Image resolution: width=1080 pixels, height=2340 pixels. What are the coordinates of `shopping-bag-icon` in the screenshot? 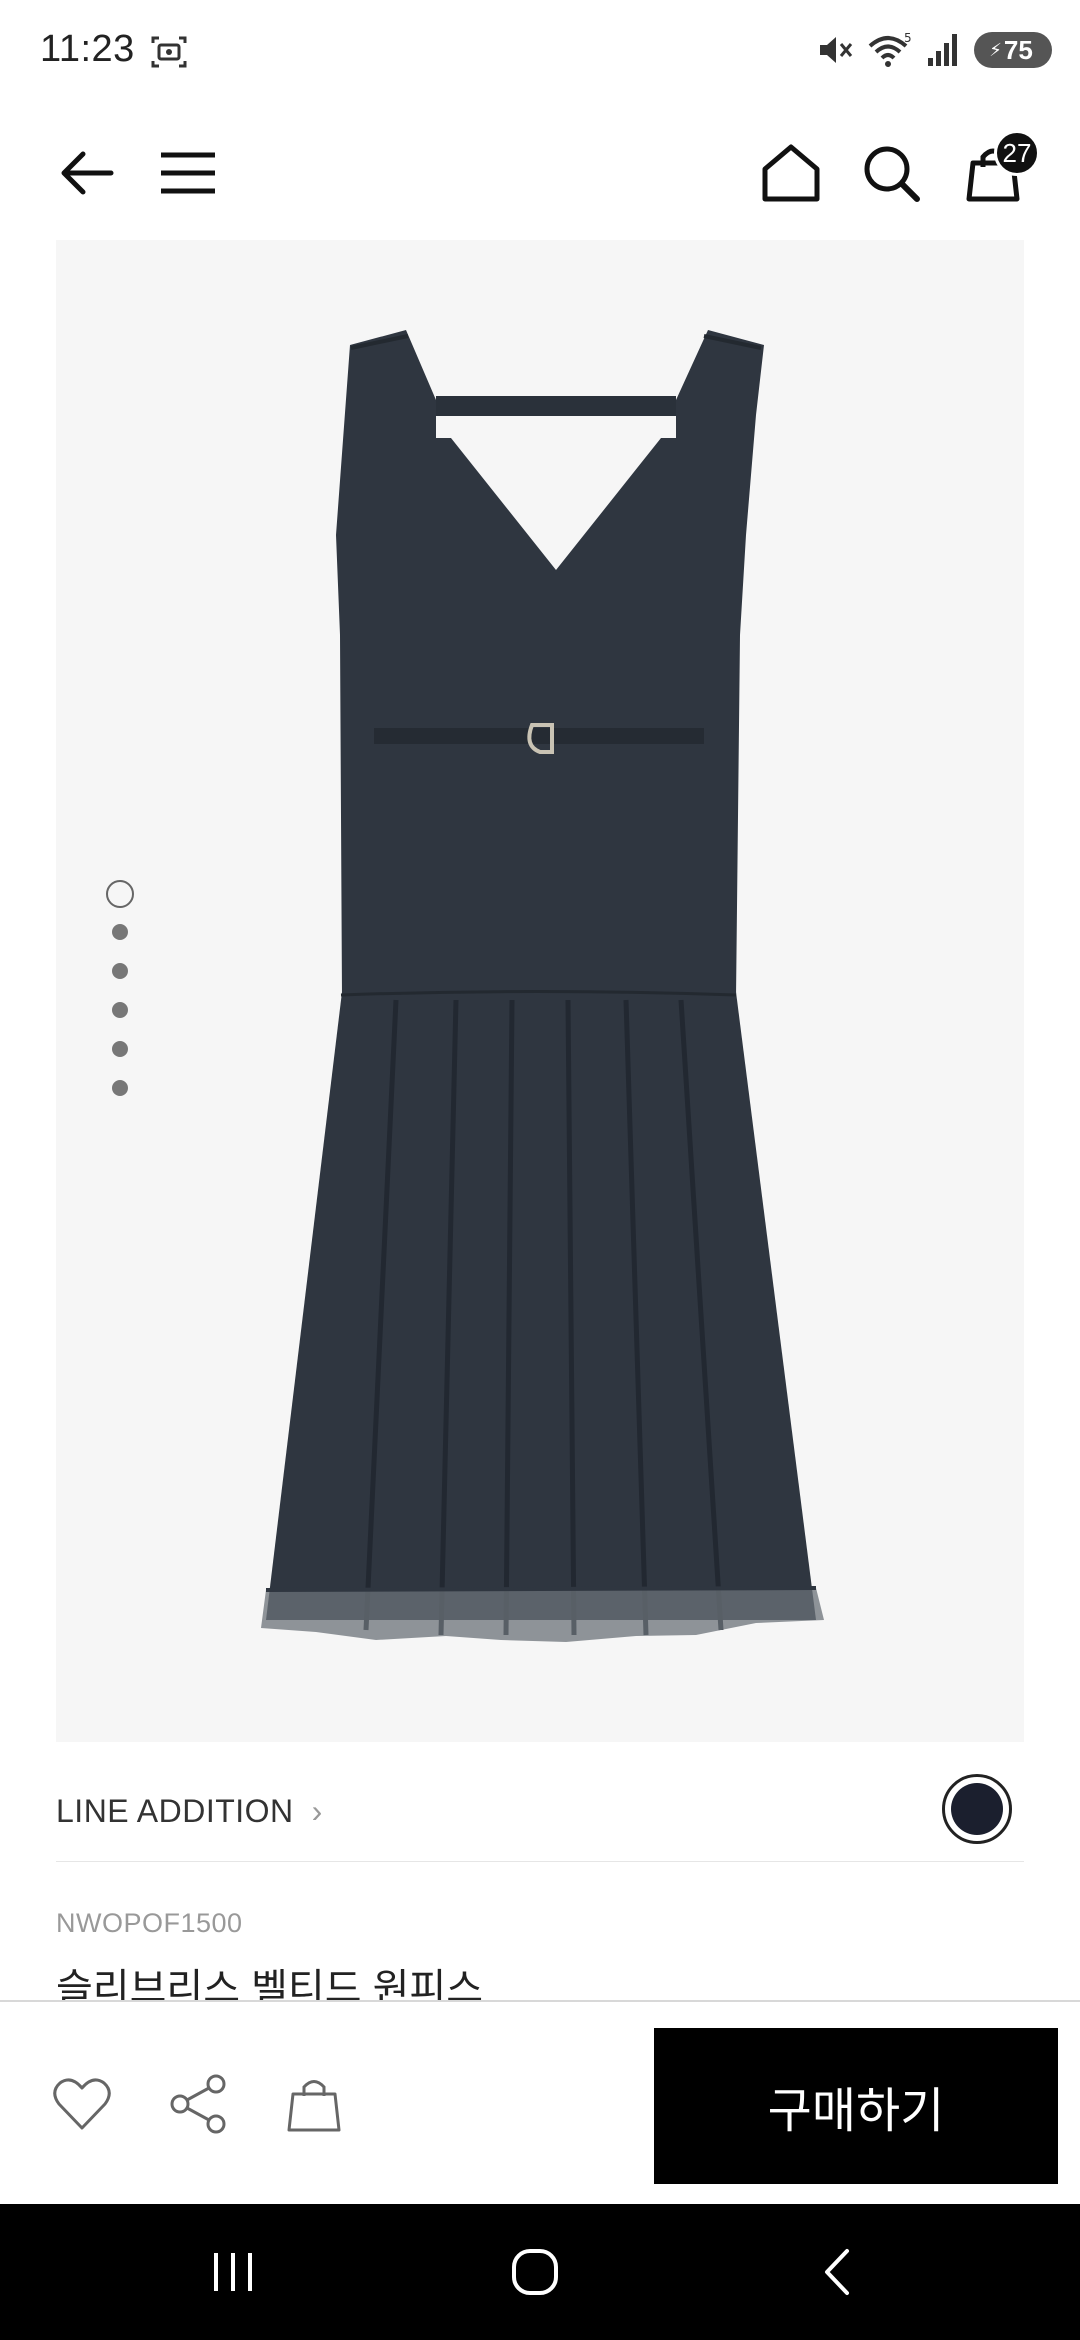 It's located at (314, 2106).